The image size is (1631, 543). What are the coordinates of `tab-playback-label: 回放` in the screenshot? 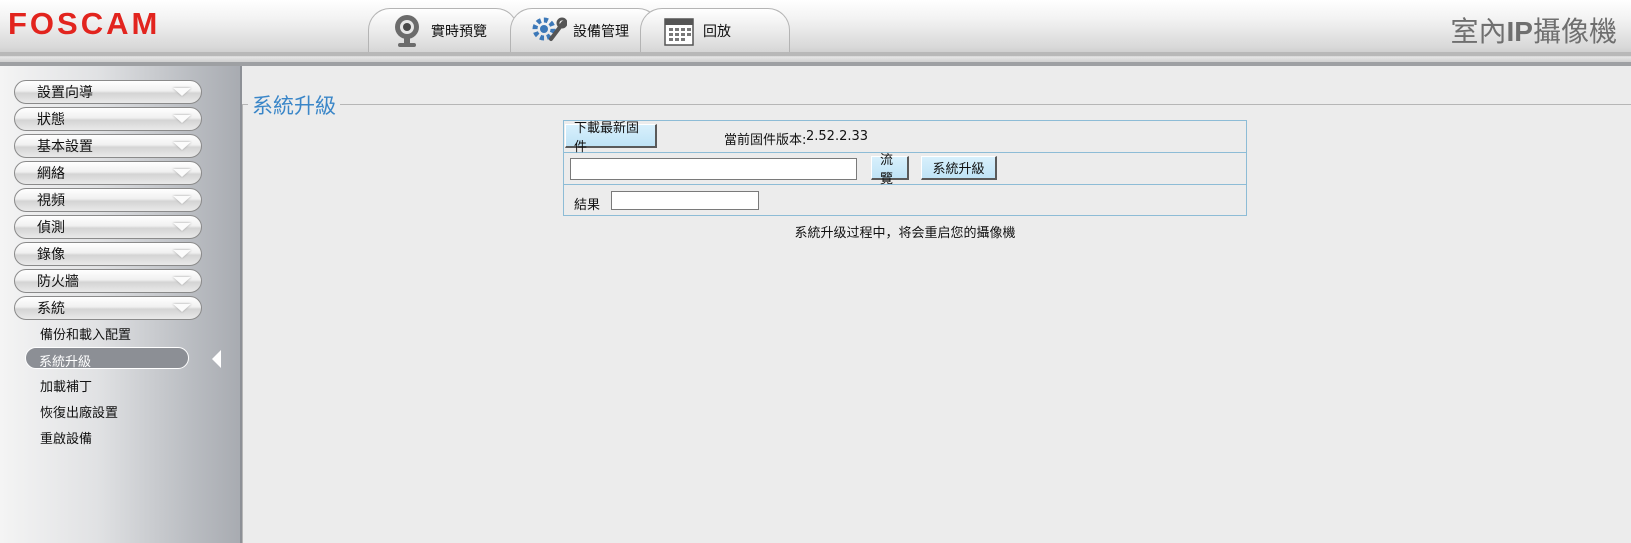 It's located at (717, 31).